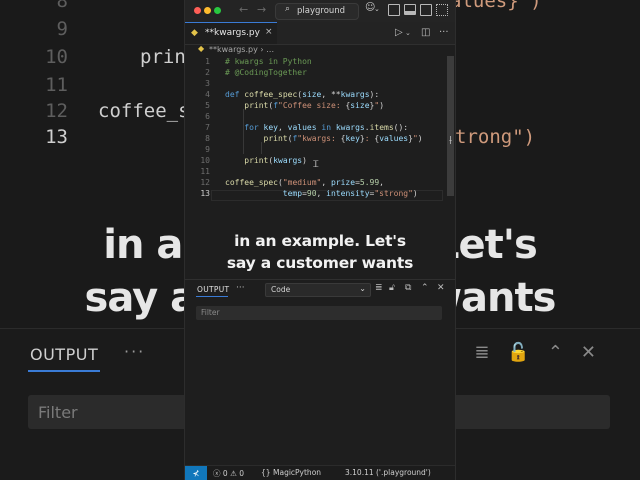 The height and width of the screenshot is (480, 640). Describe the element at coordinates (207, 138) in the screenshot. I see `line-number: 8` at that location.